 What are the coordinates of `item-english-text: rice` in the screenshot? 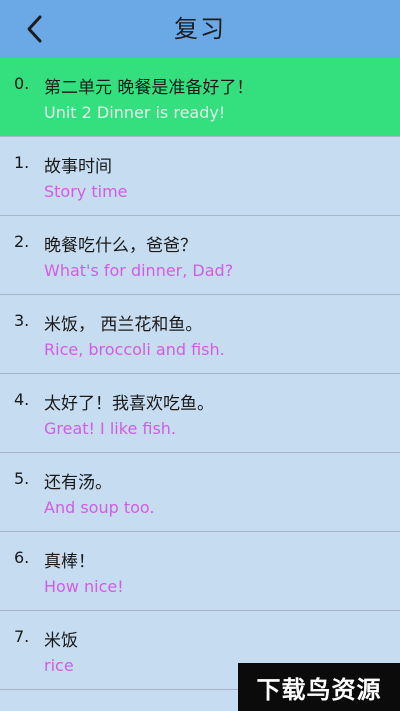 It's located at (59, 665).